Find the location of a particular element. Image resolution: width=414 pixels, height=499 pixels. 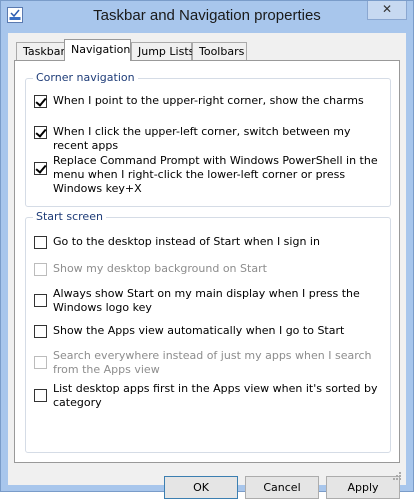

apply-button: Apply is located at coordinates (363, 487).